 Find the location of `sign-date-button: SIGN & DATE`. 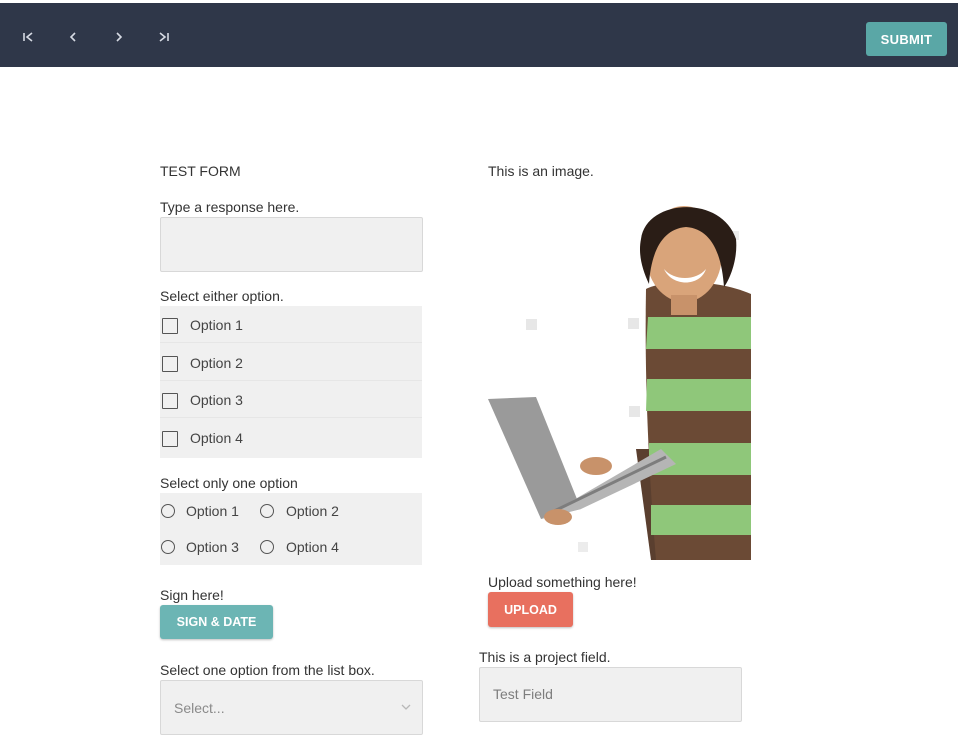

sign-date-button: SIGN & DATE is located at coordinates (216, 622).